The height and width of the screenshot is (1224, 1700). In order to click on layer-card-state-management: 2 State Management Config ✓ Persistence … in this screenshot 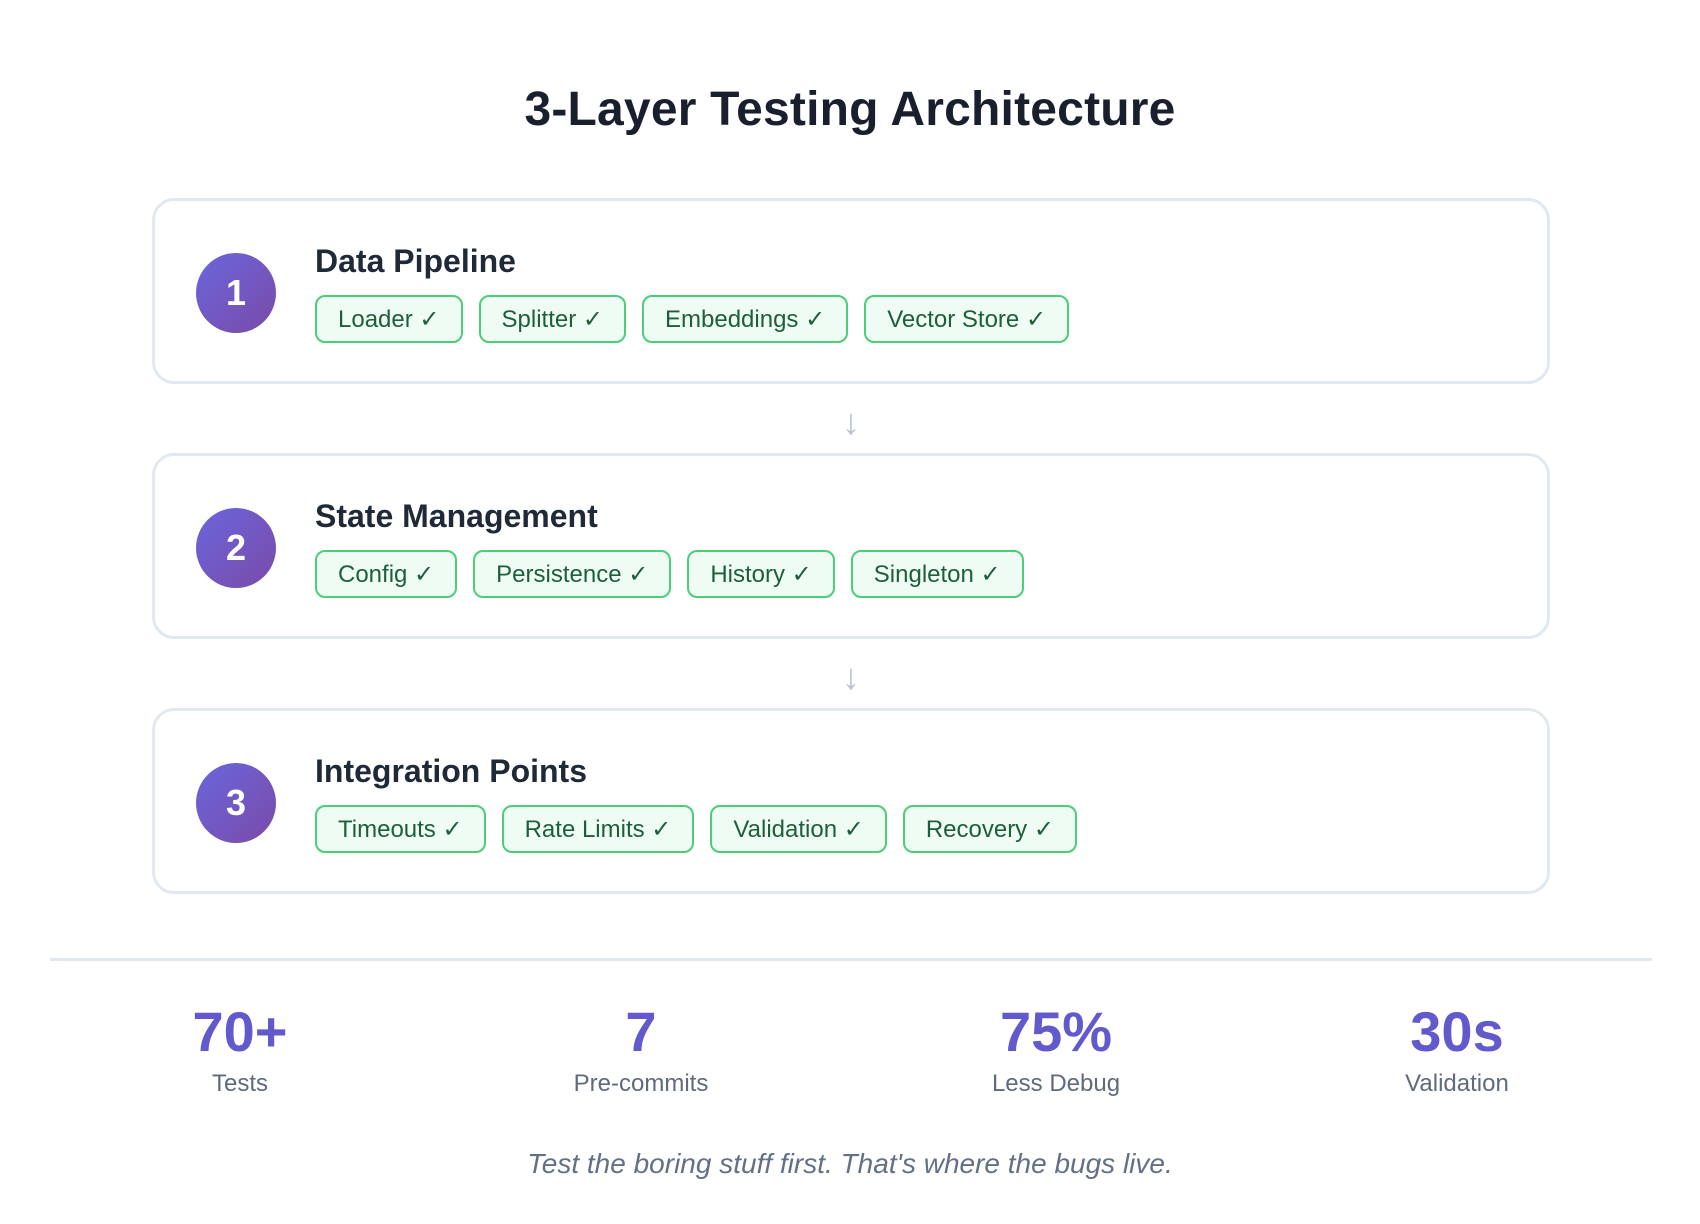, I will do `click(851, 546)`.